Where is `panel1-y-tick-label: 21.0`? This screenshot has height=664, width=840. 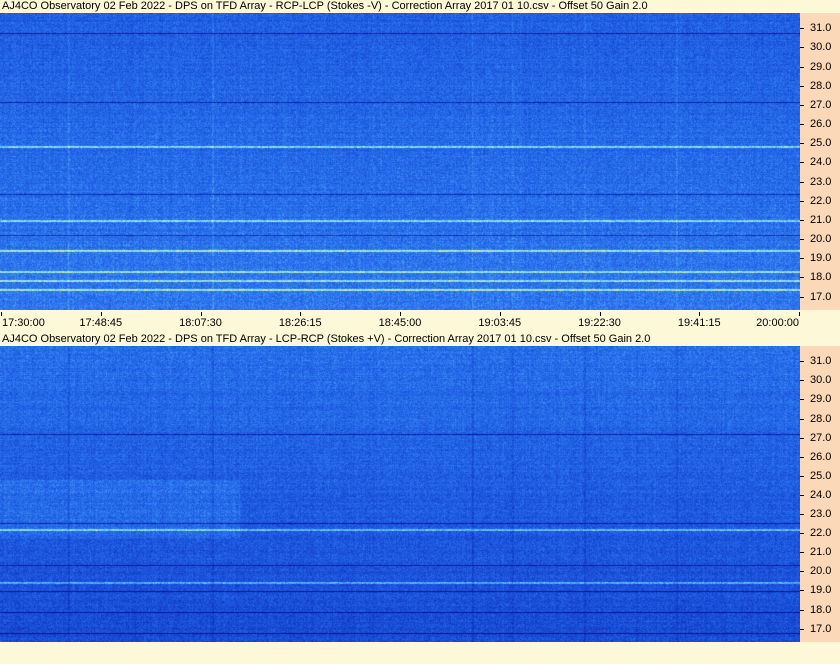 panel1-y-tick-label: 21.0 is located at coordinates (821, 219).